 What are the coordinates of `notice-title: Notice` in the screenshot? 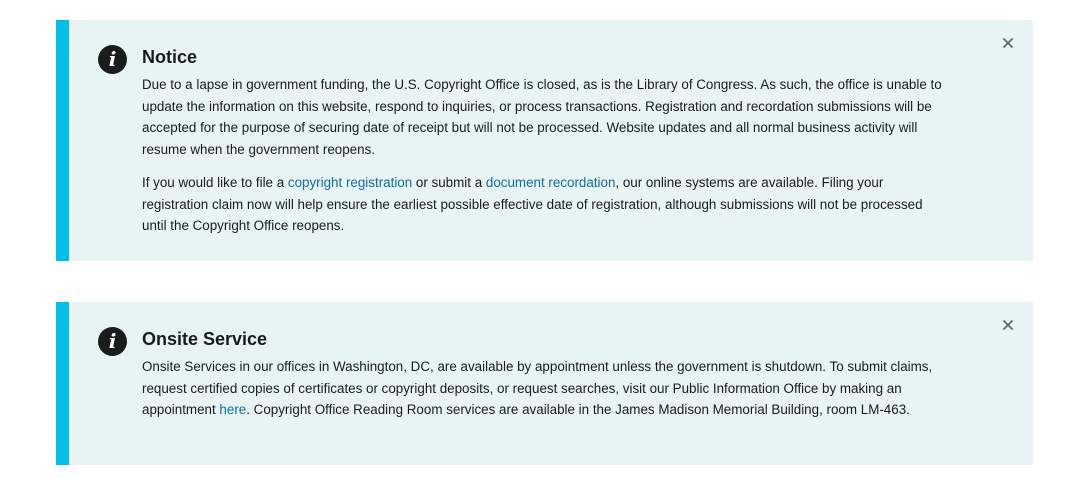 It's located at (170, 57).